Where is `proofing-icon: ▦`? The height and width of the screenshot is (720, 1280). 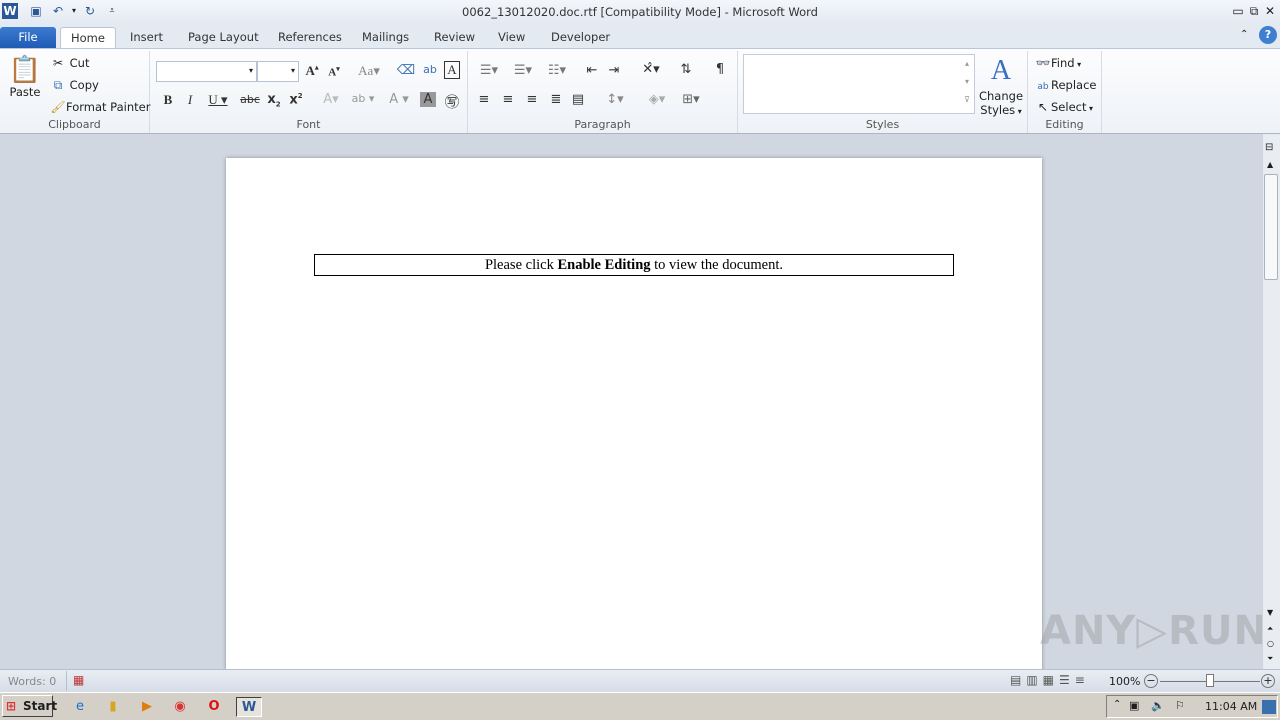
proofing-icon: ▦ is located at coordinates (78, 680).